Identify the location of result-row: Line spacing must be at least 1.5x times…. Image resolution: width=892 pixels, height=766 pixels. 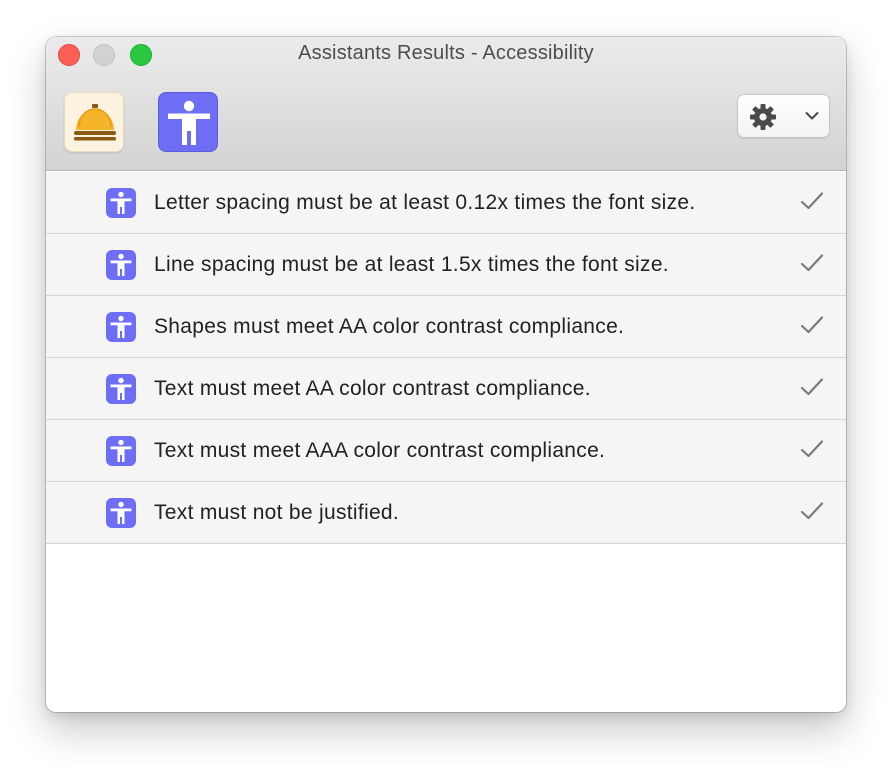
(446, 265).